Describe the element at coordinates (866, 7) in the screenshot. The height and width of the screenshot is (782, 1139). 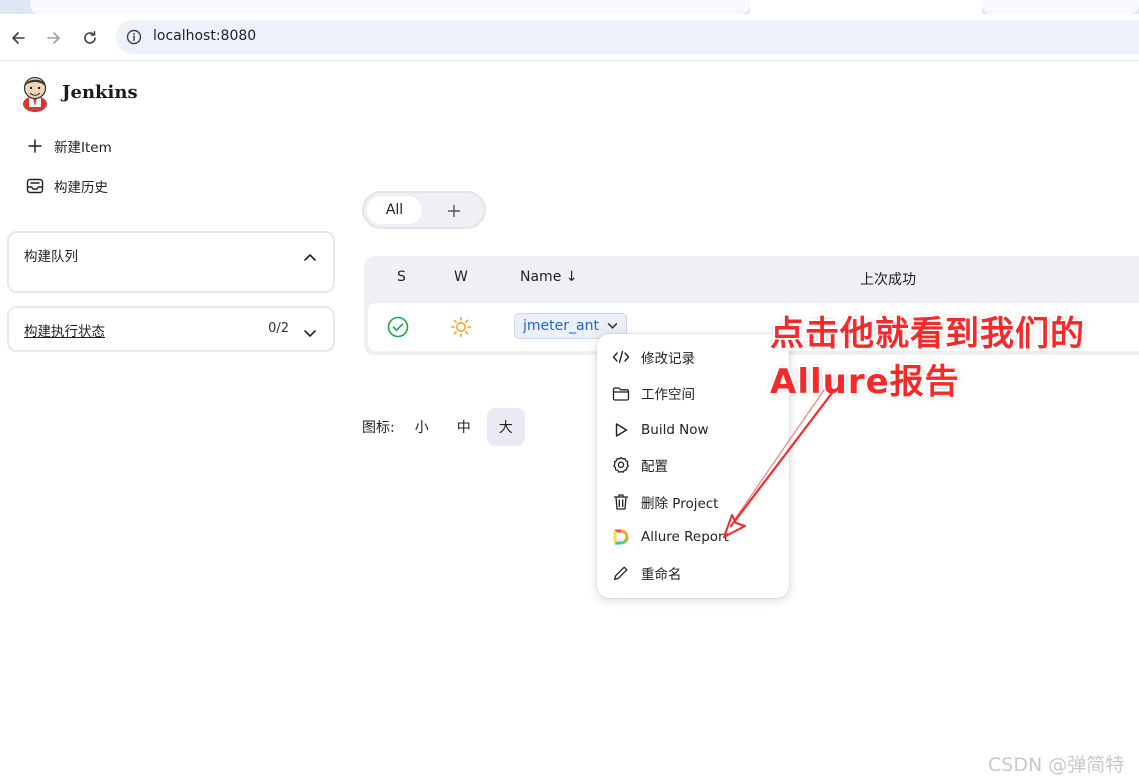
I see `browser-tab-active` at that location.